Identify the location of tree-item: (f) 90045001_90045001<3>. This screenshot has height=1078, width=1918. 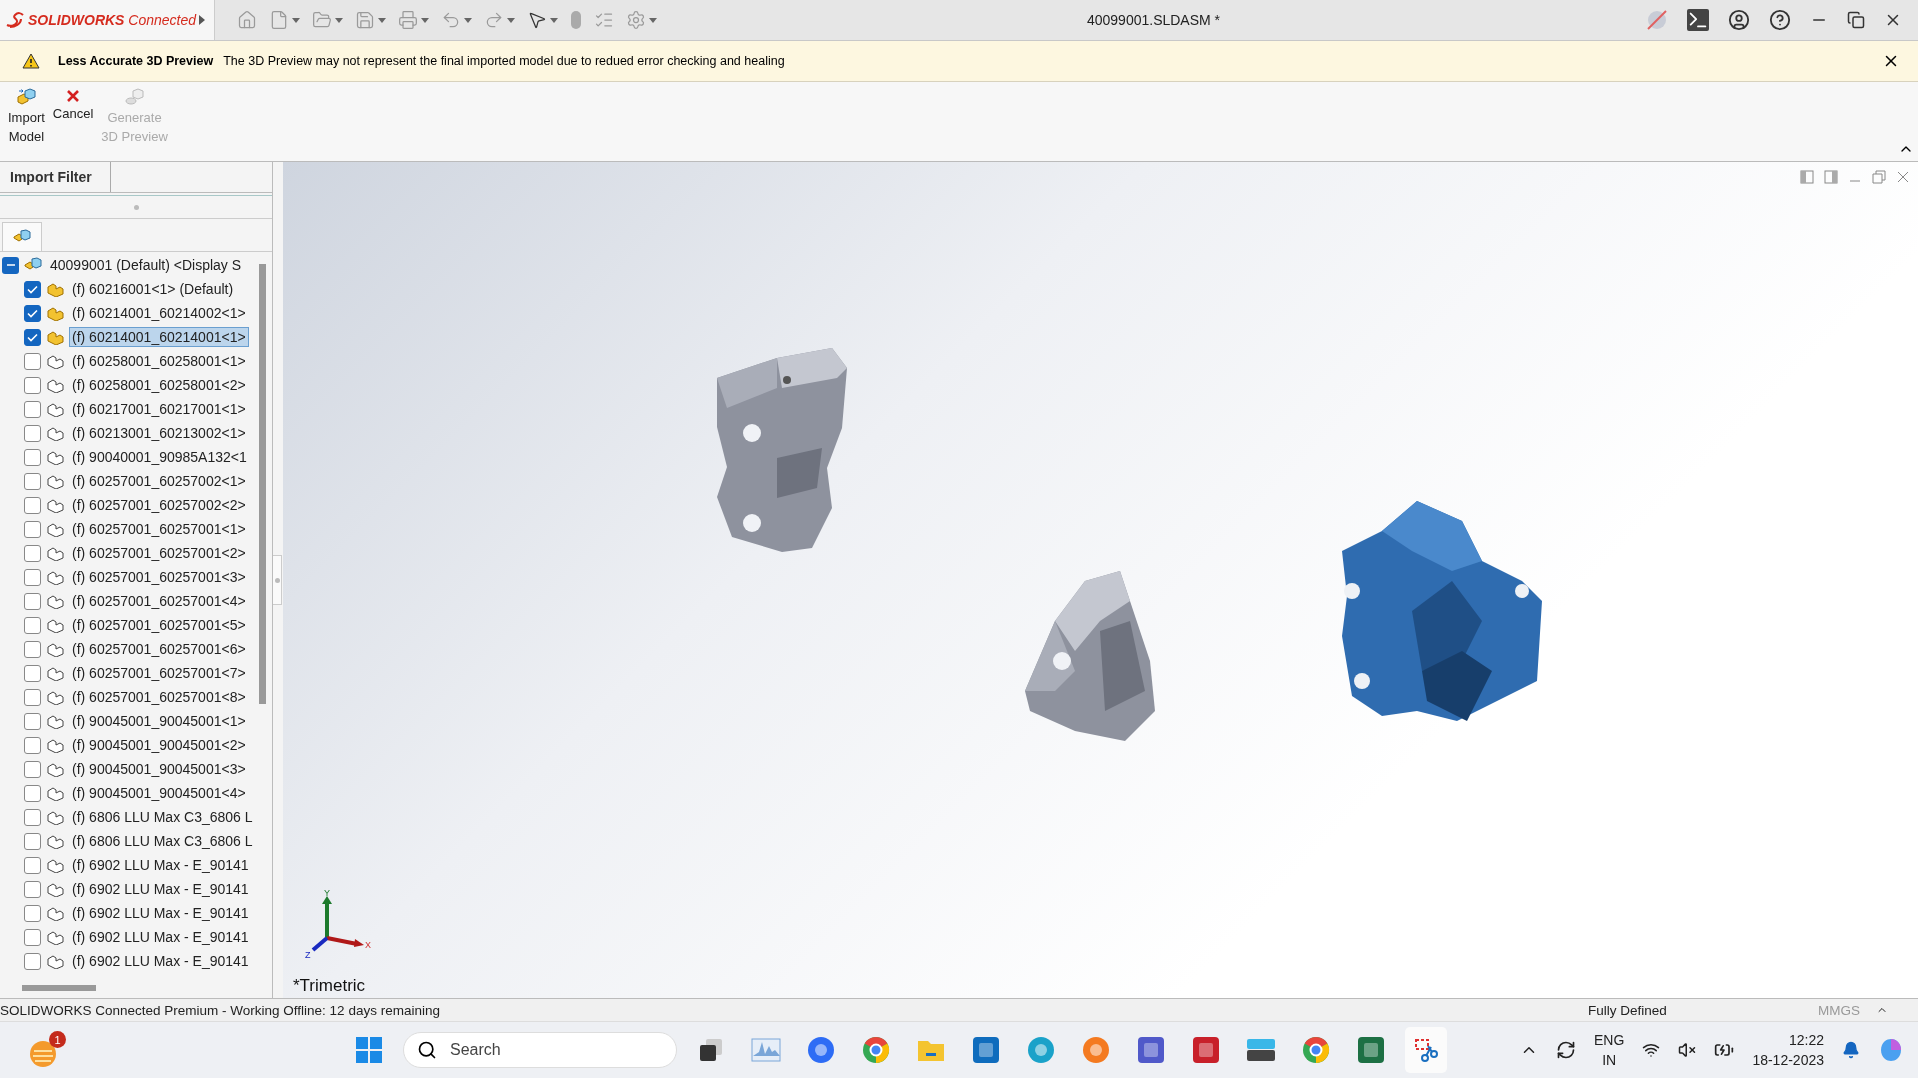
(159, 769).